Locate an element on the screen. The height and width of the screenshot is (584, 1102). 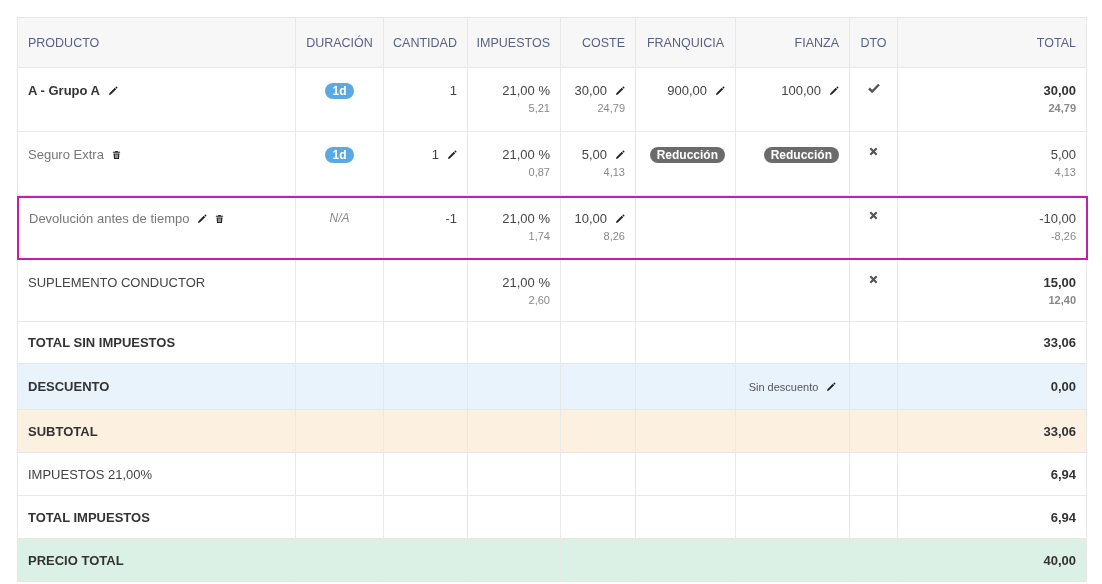
net-total: 24,79 is located at coordinates (1062, 108).